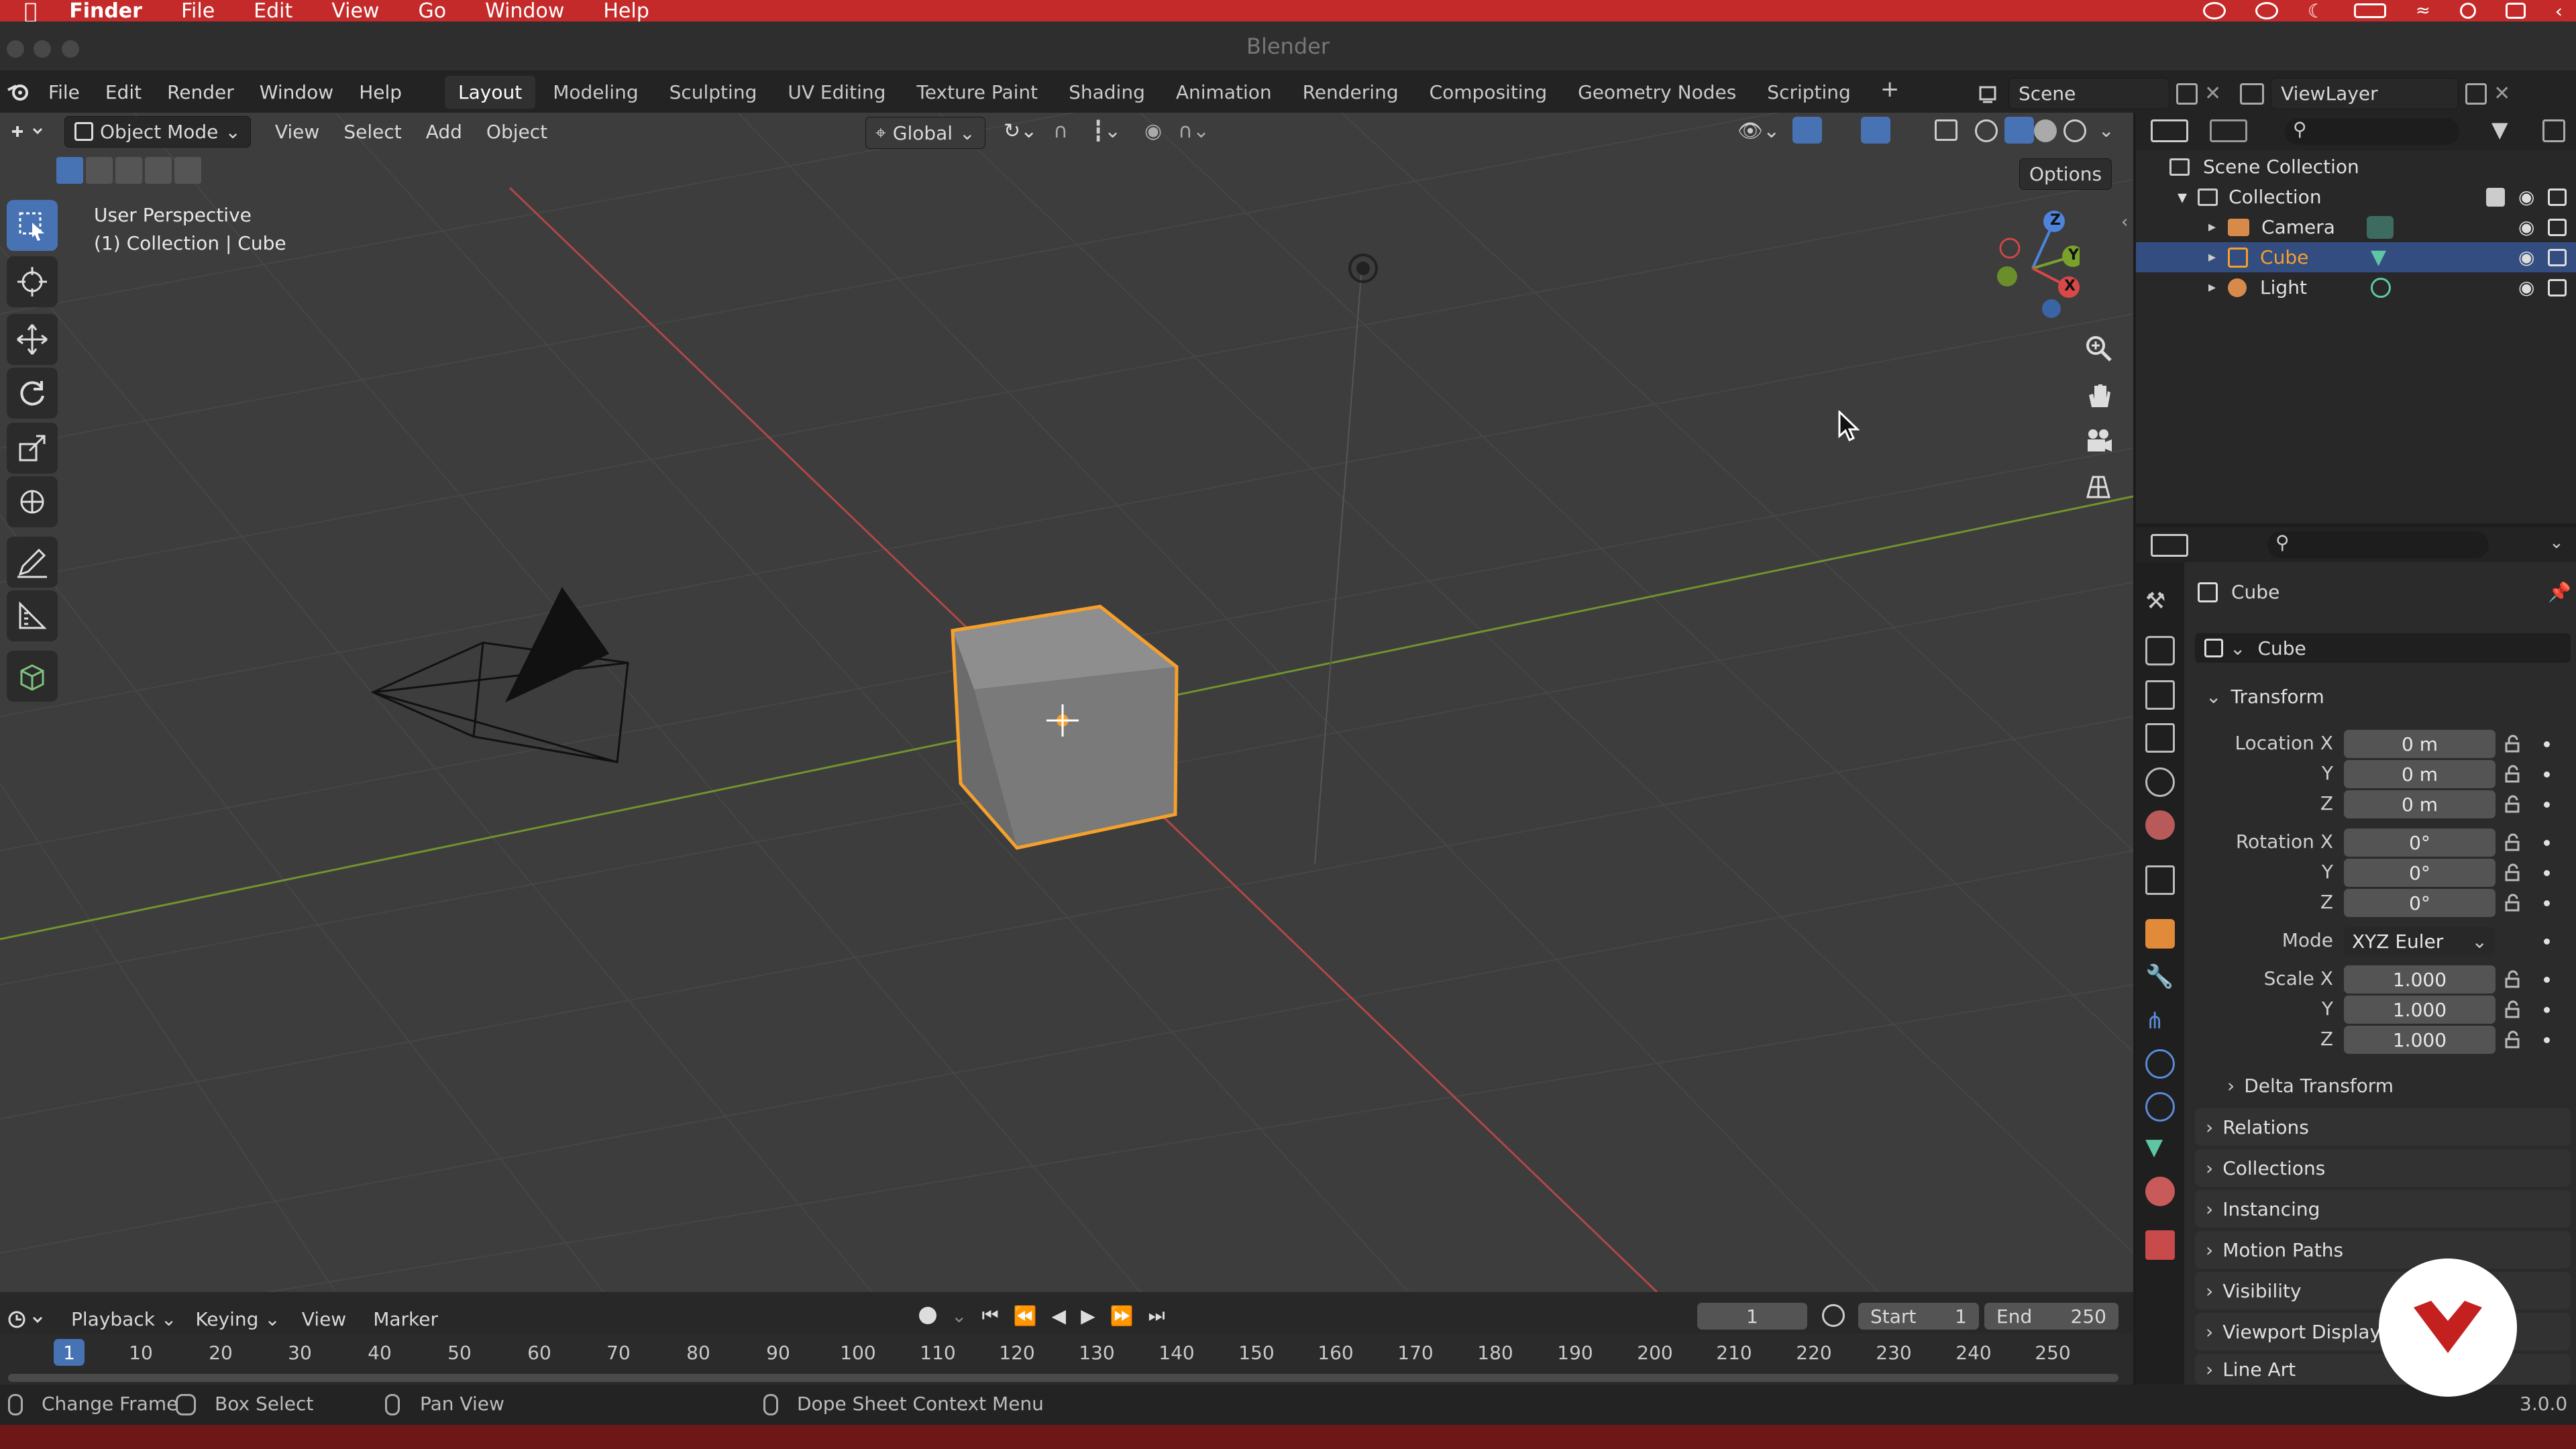  I want to click on motion-paths-panel: › Motion Paths, so click(2383, 1250).